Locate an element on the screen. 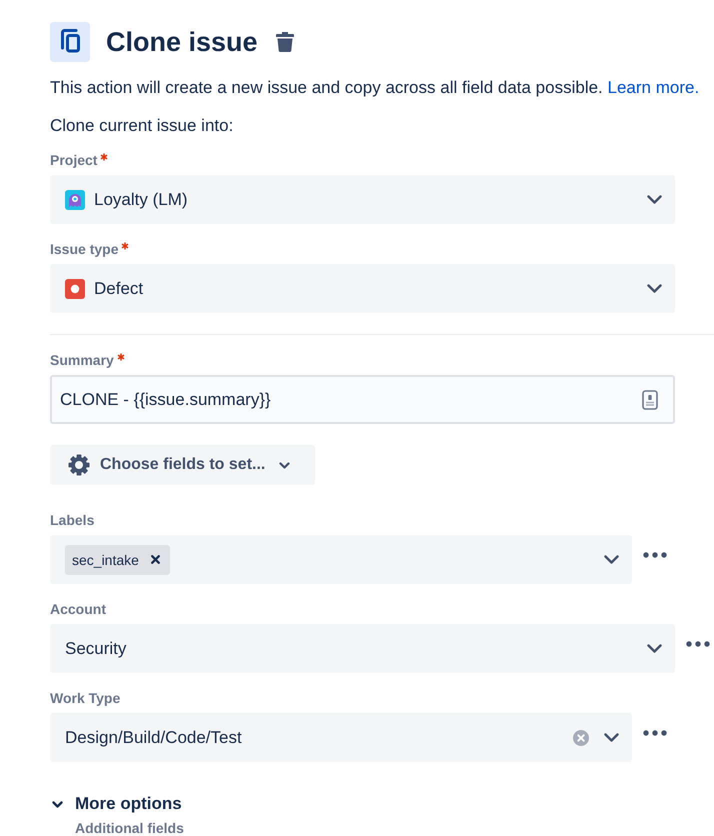 The image size is (714, 836). select-field: Design/Build/Code/Test is located at coordinates (341, 737).